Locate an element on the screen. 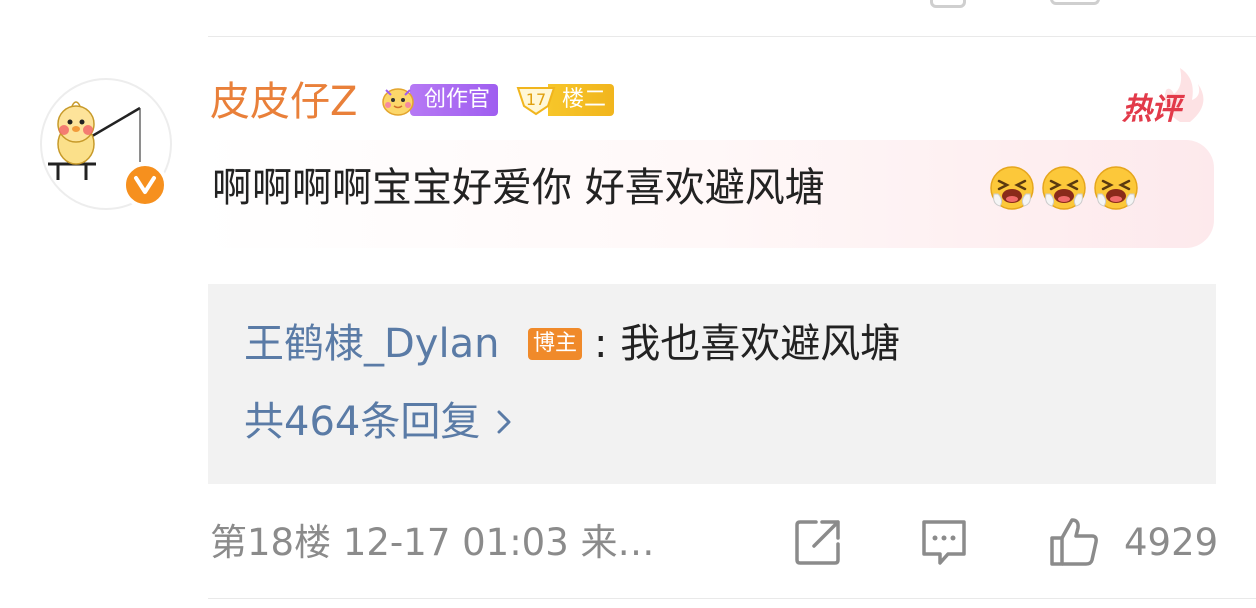 The width and height of the screenshot is (1256, 608). creator-mascot-icon is located at coordinates (398, 102).